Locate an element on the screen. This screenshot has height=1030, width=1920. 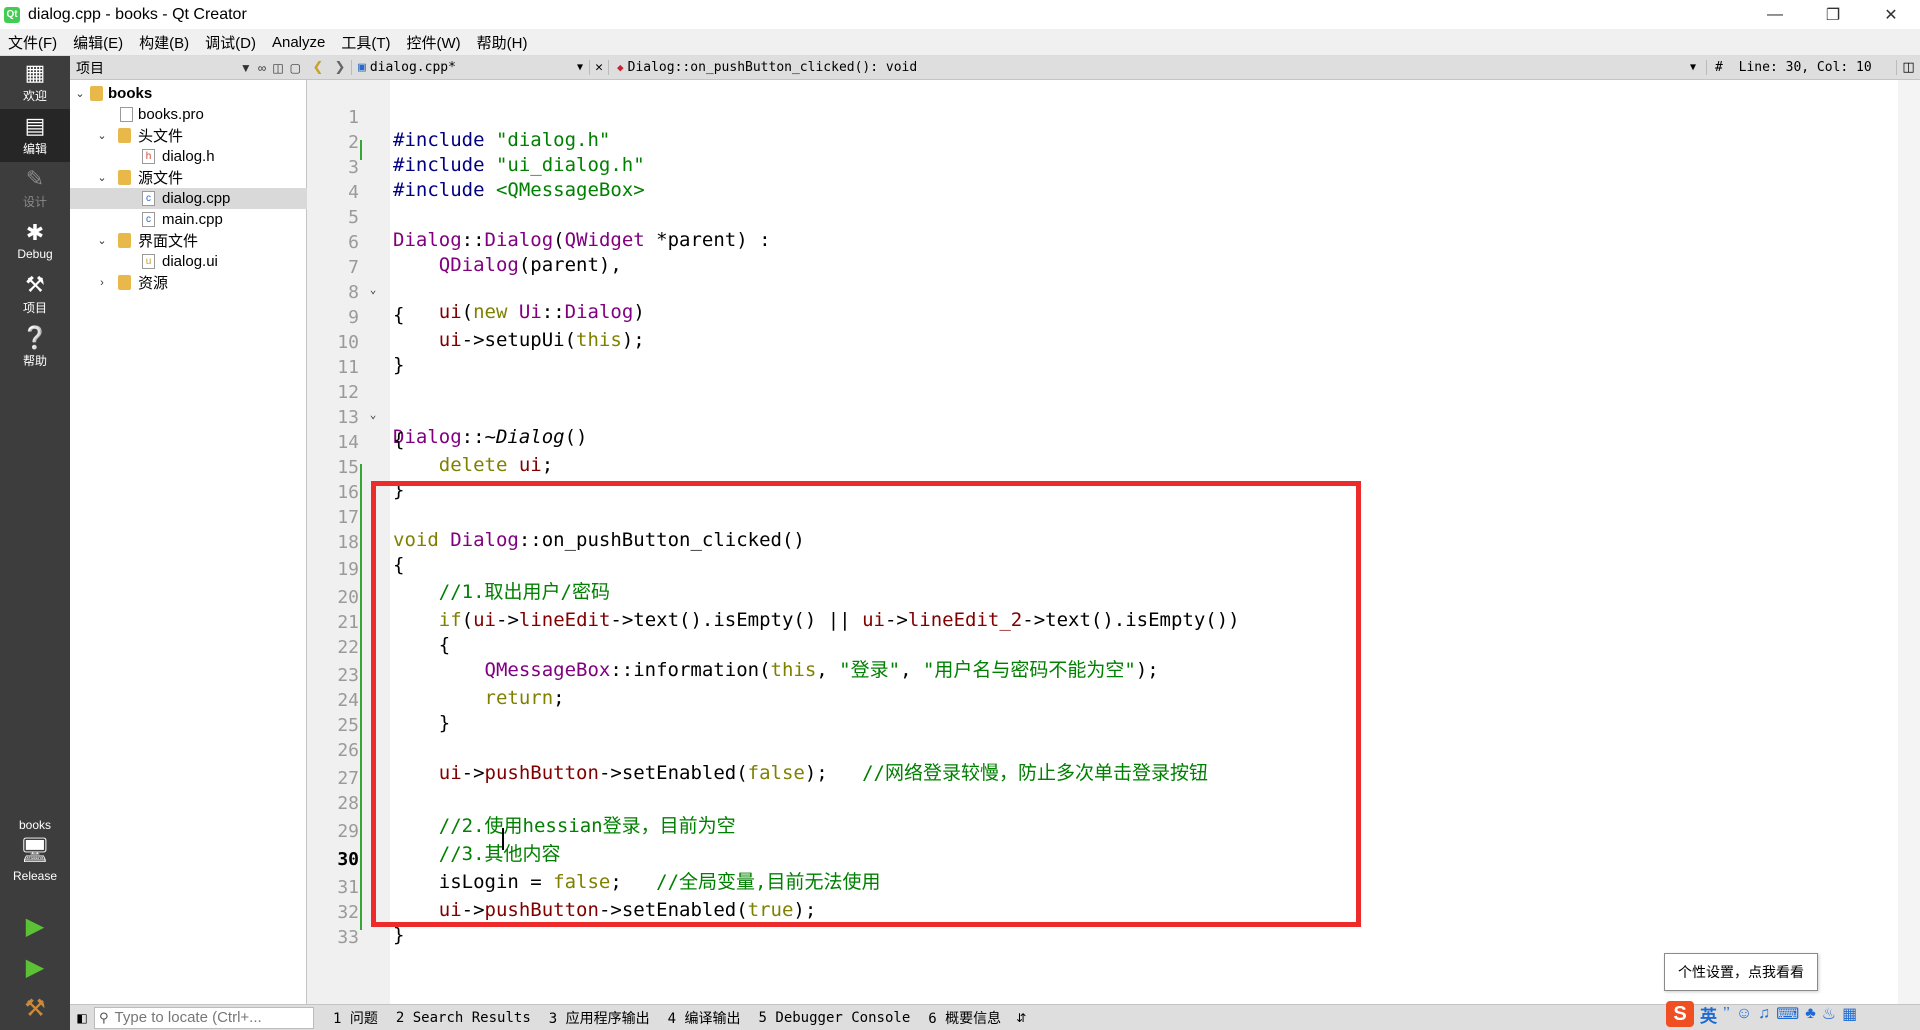
code-line: 1 #include "dialog.h" is located at coordinates (960, 117).